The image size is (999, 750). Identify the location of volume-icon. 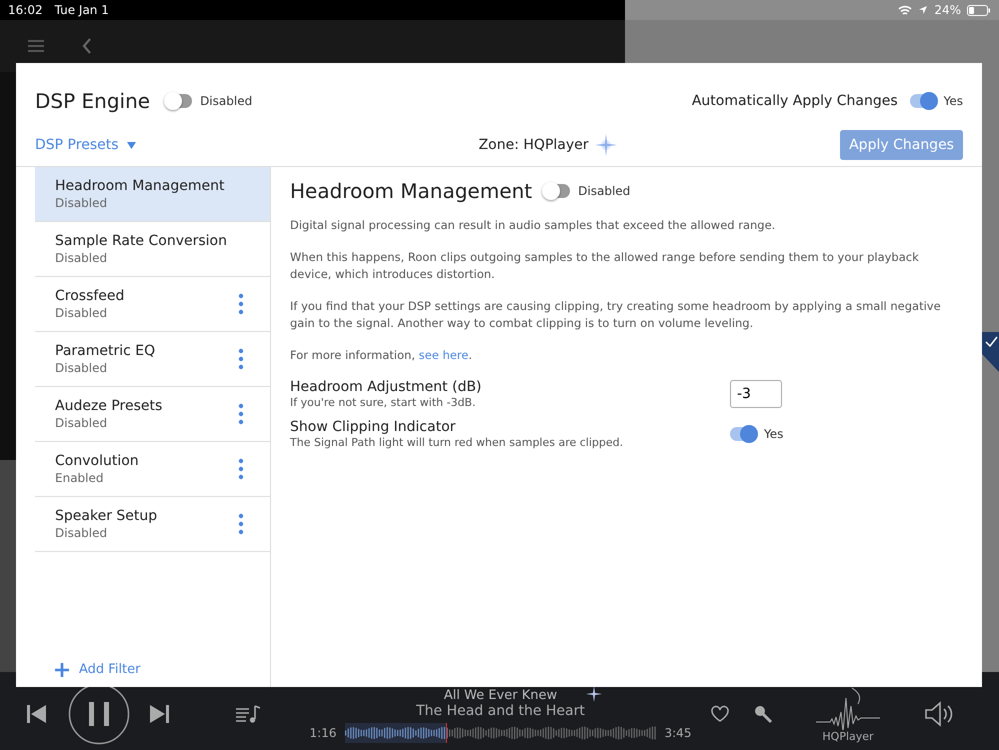
(939, 714).